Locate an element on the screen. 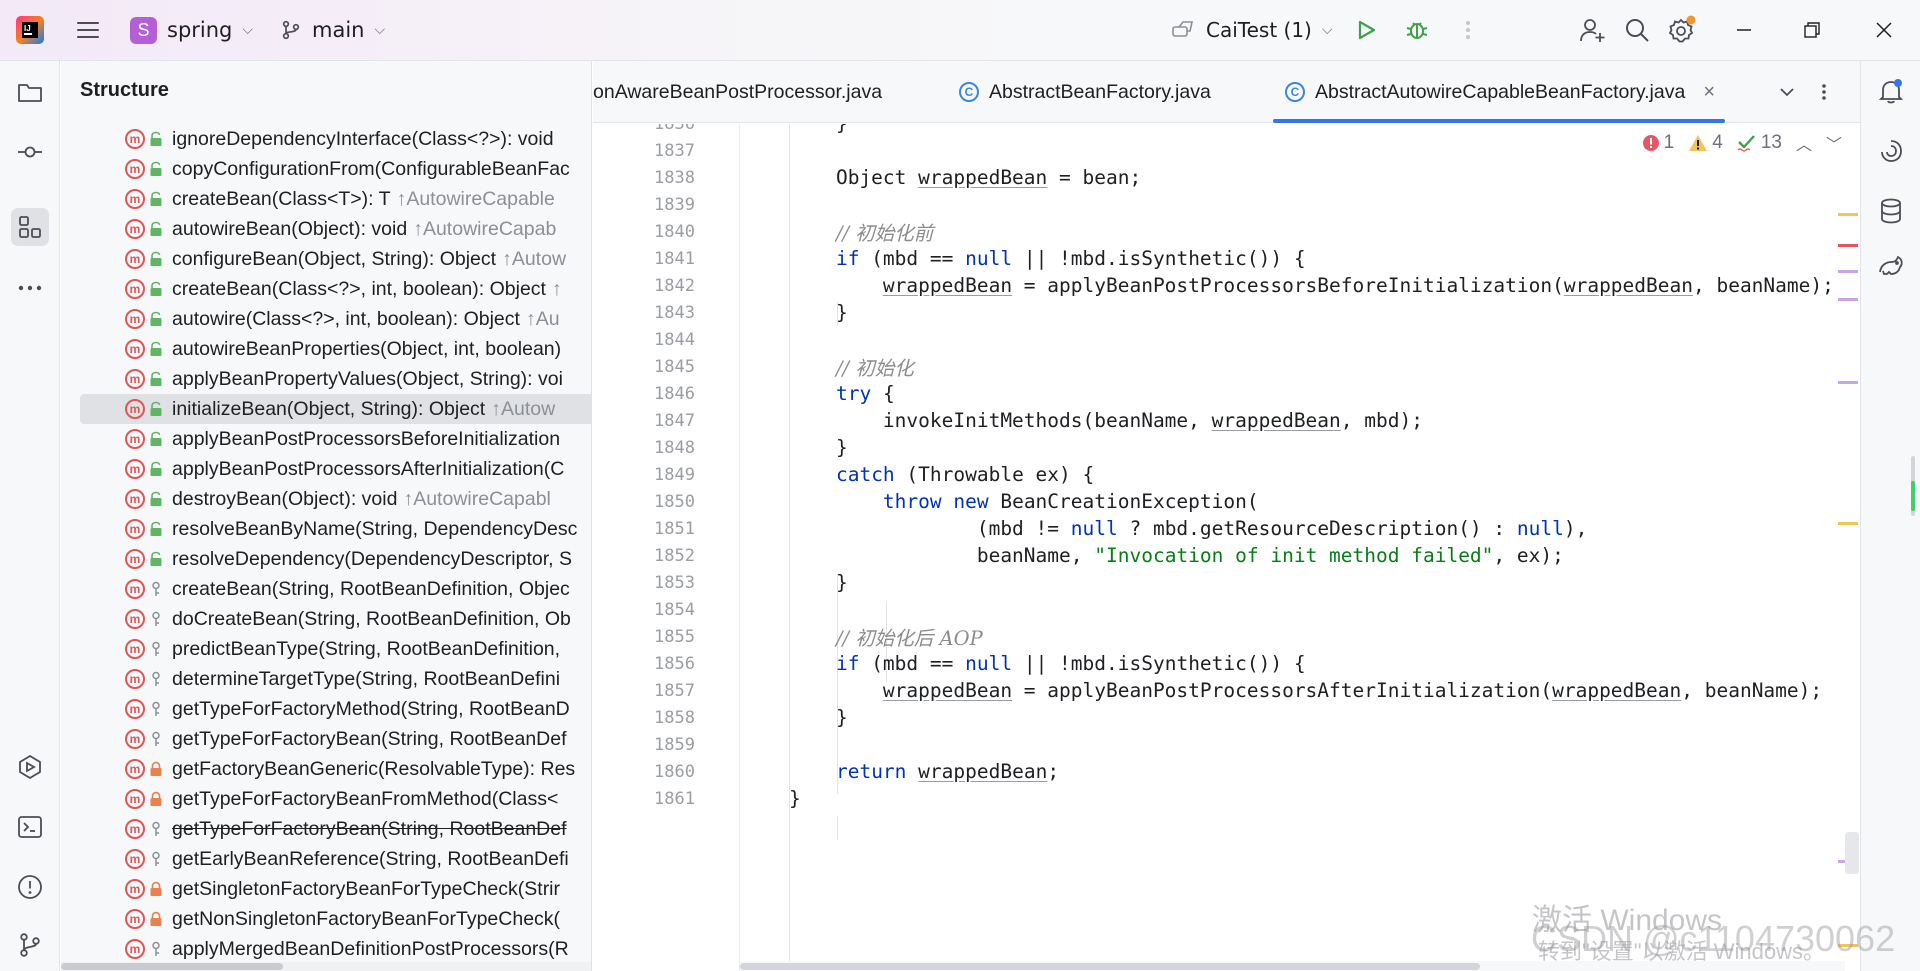 This screenshot has height=971, width=1920. errors-count: 1 is located at coordinates (1658, 143).